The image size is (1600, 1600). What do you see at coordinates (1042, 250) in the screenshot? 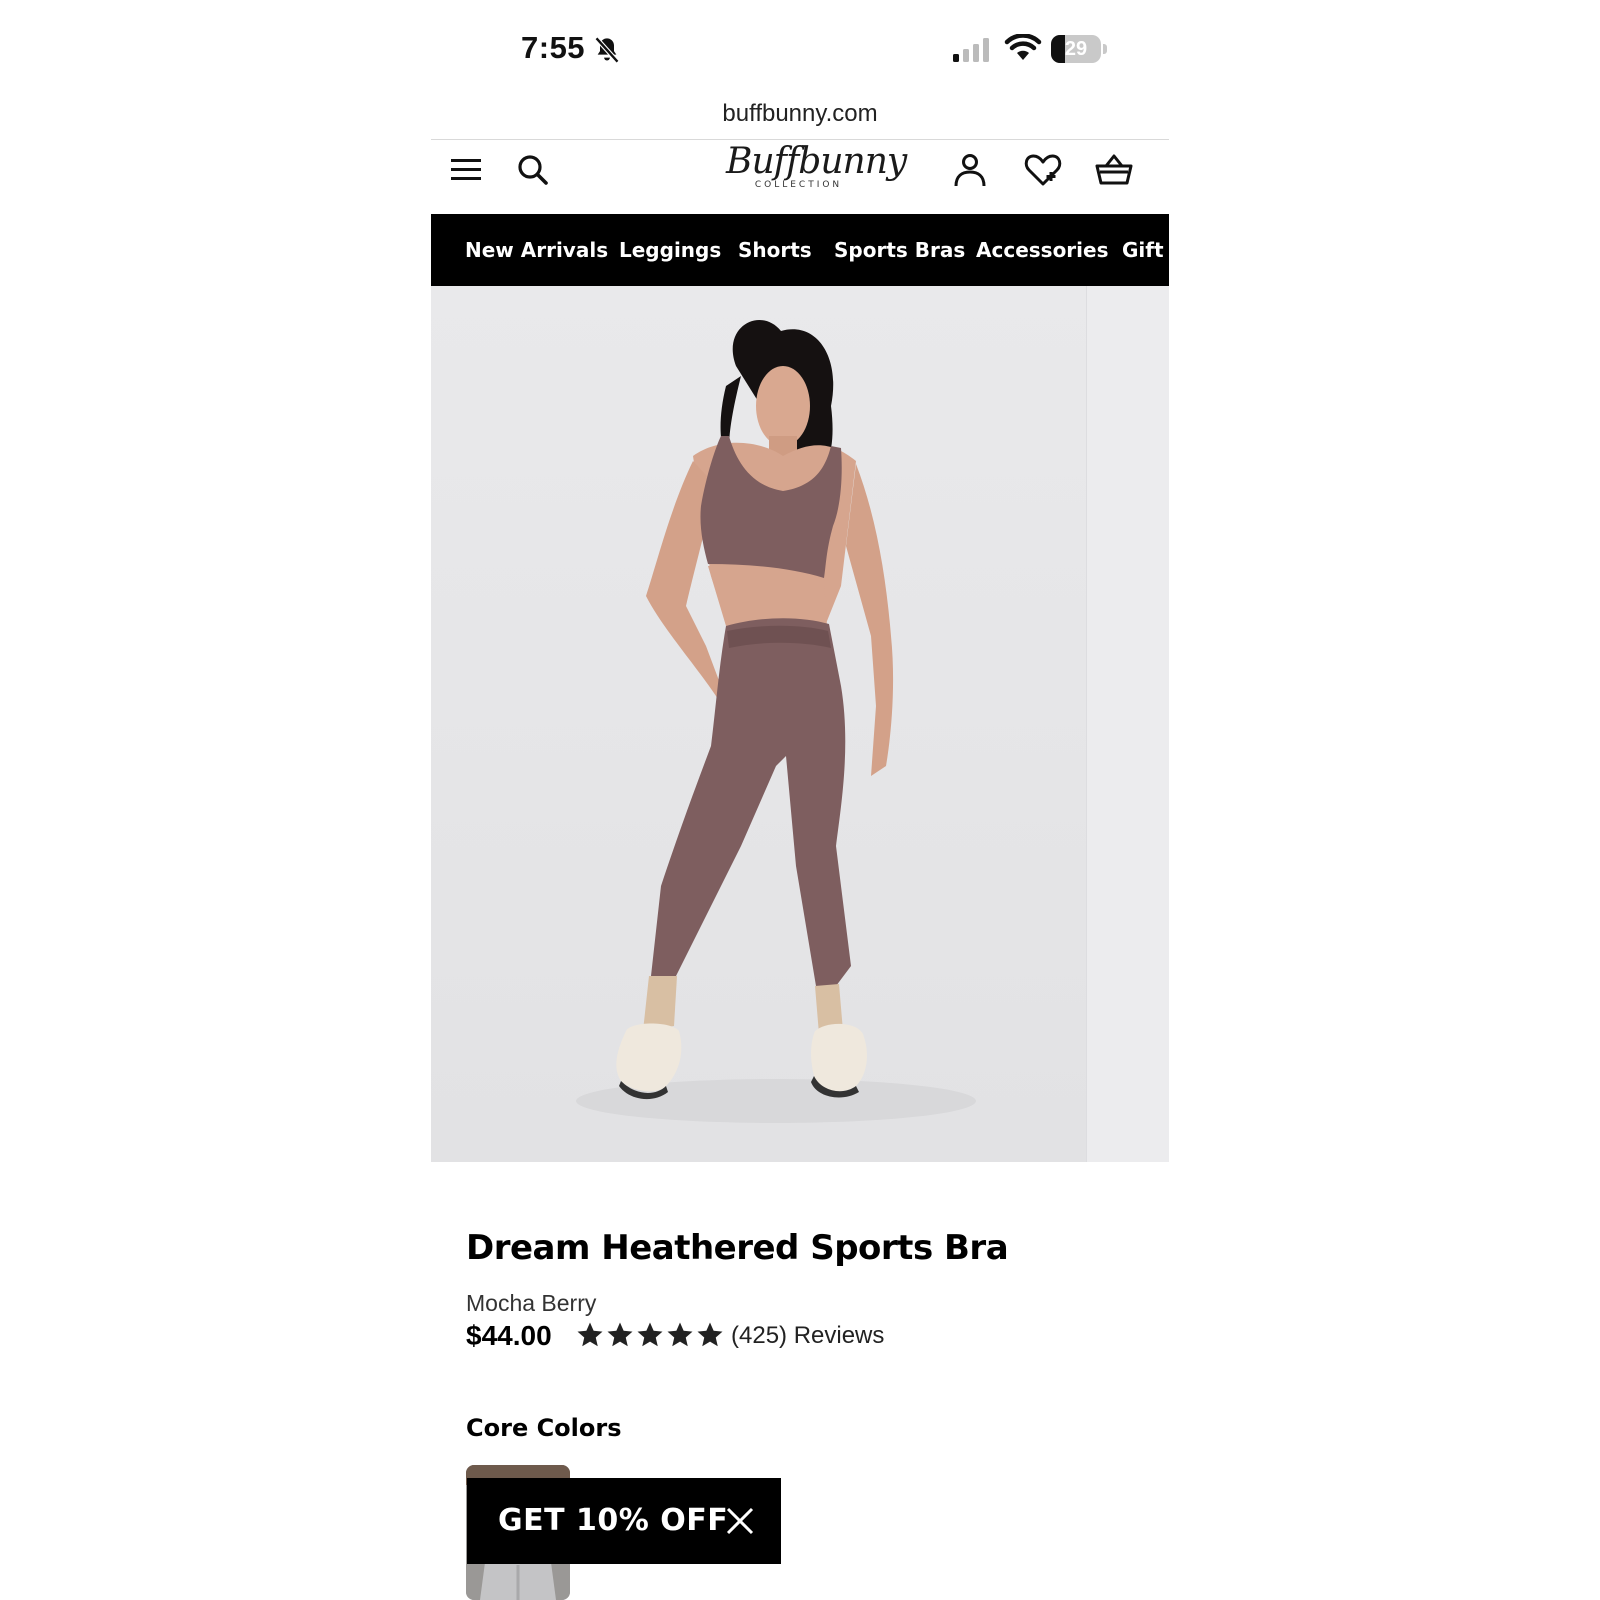
I see `nav-accessories: Accessories` at bounding box center [1042, 250].